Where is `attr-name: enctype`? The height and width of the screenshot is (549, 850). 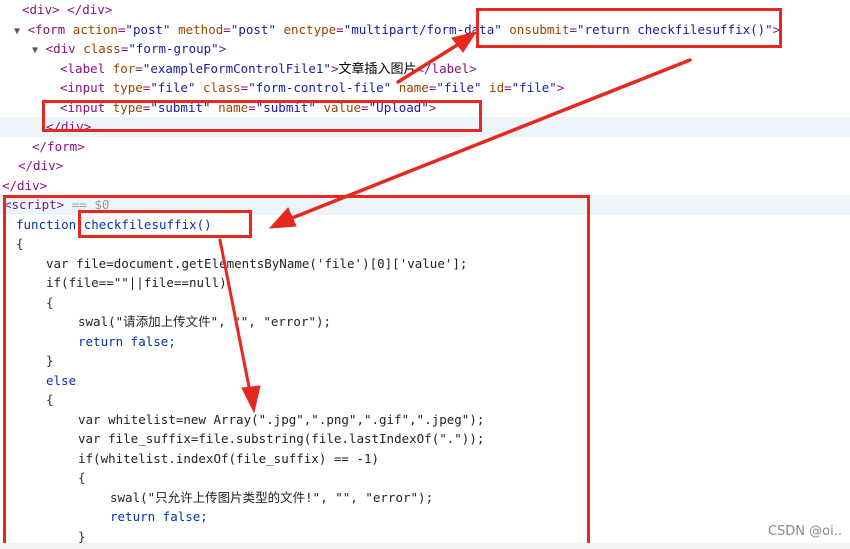 attr-name: enctype is located at coordinates (310, 29).